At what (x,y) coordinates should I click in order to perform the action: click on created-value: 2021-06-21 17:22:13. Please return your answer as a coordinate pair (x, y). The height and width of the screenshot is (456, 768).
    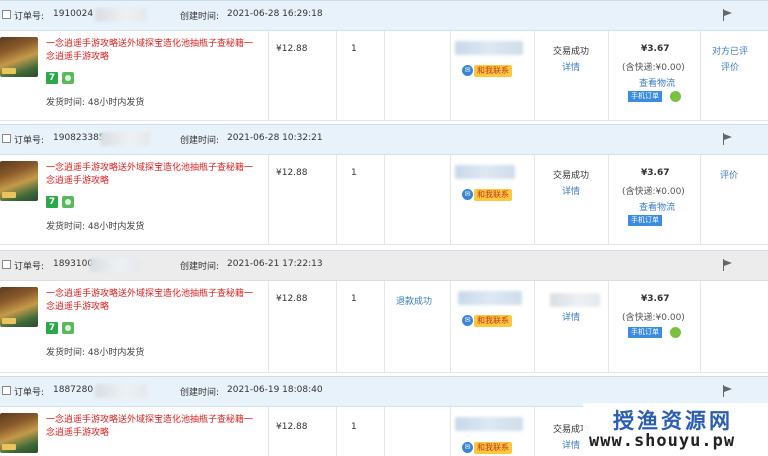
    Looking at the image, I should click on (275, 264).